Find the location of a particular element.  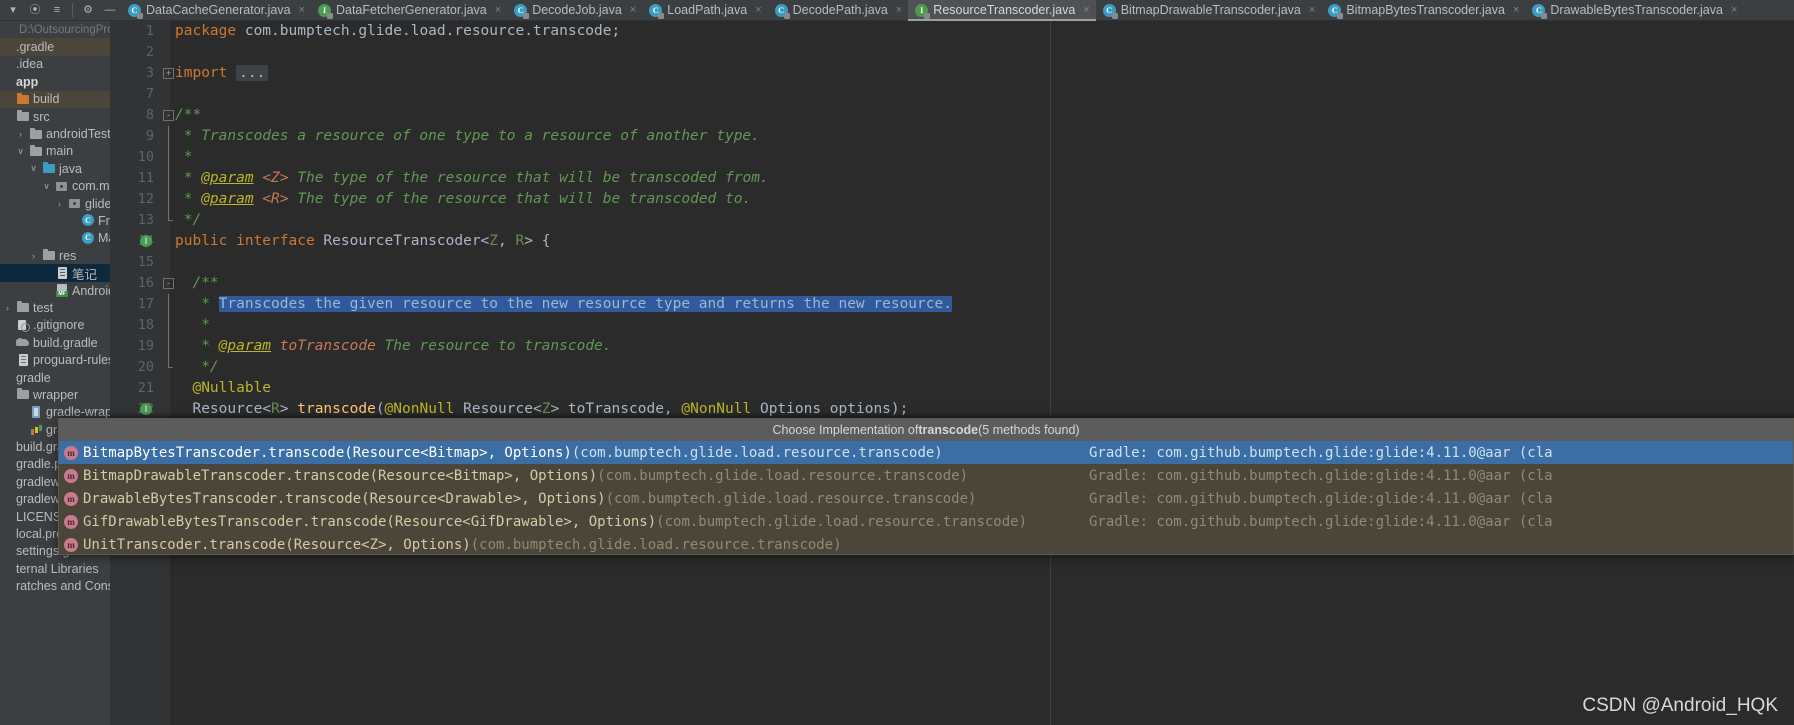

project-tree-item-label: AndroidMar is located at coordinates (91, 290).